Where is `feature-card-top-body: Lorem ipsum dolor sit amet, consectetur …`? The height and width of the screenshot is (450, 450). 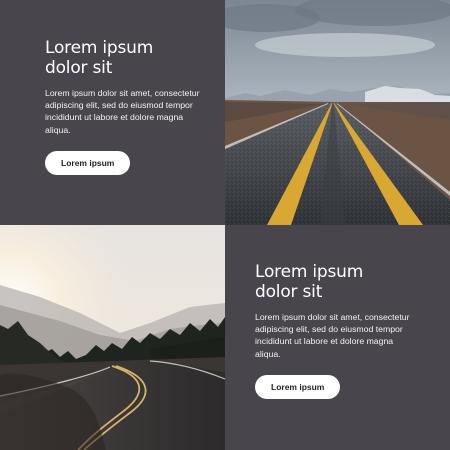
feature-card-top-body: Lorem ipsum dolor sit amet, consectetur … is located at coordinates (122, 111).